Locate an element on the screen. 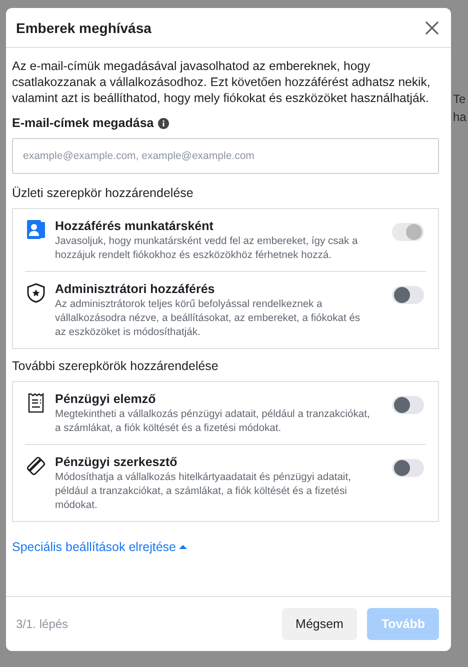  info-icon is located at coordinates (163, 123).